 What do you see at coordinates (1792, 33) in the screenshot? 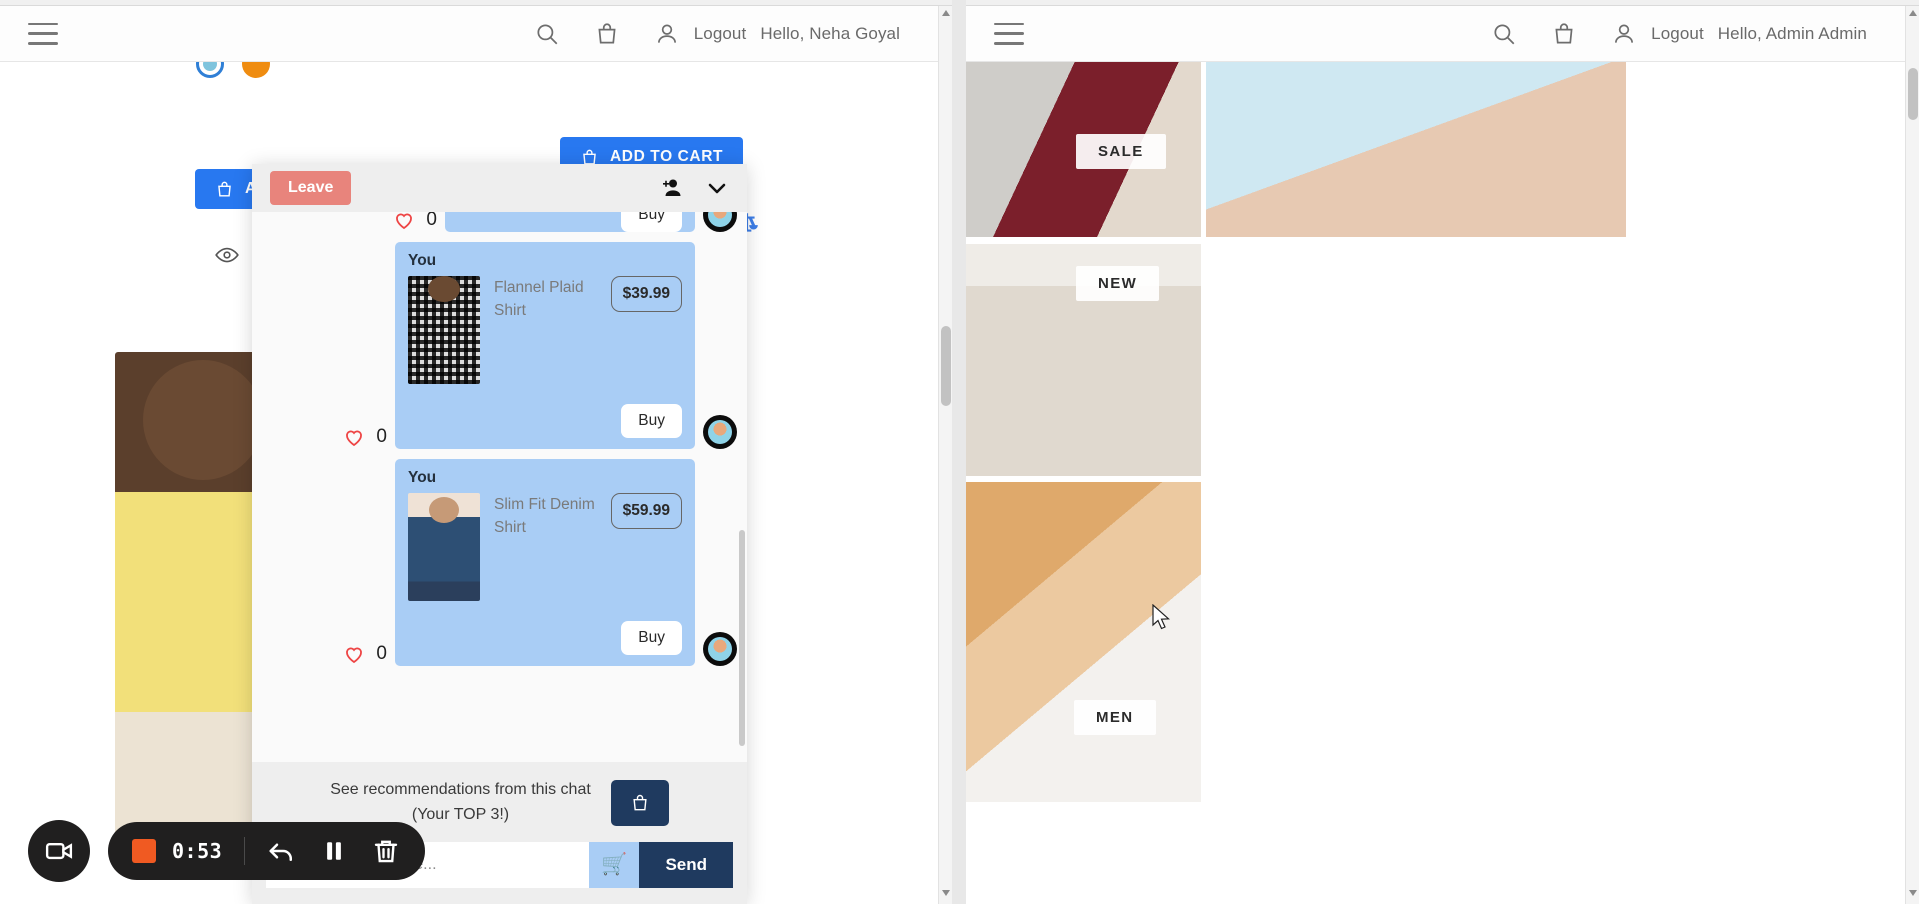
I see `greeting-label: Hello, Admin Admin` at bounding box center [1792, 33].